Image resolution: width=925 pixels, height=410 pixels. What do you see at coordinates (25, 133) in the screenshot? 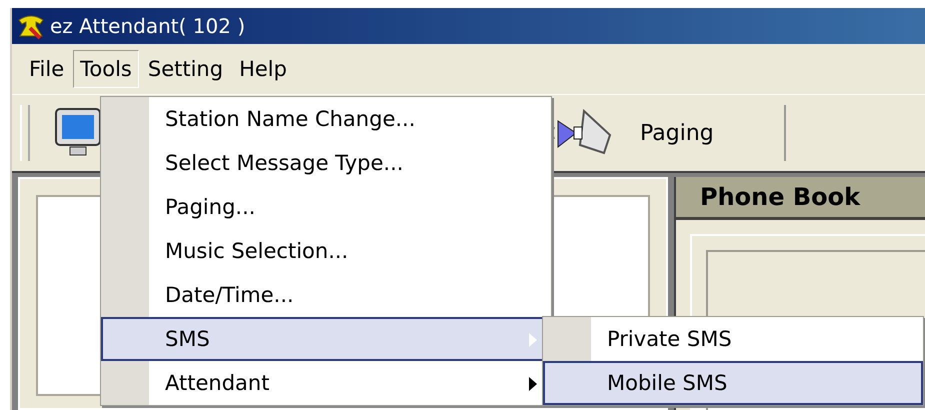
I see `toolbar-grip` at bounding box center [25, 133].